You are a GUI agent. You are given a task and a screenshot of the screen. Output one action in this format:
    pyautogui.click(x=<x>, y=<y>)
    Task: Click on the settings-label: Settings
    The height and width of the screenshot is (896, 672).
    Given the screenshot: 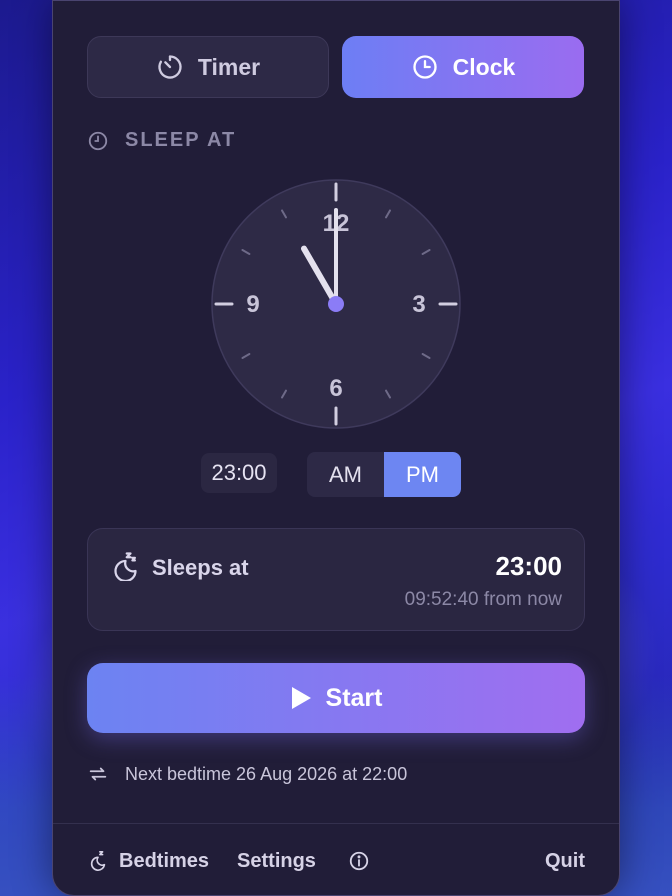 What is the action you would take?
    pyautogui.click(x=276, y=860)
    